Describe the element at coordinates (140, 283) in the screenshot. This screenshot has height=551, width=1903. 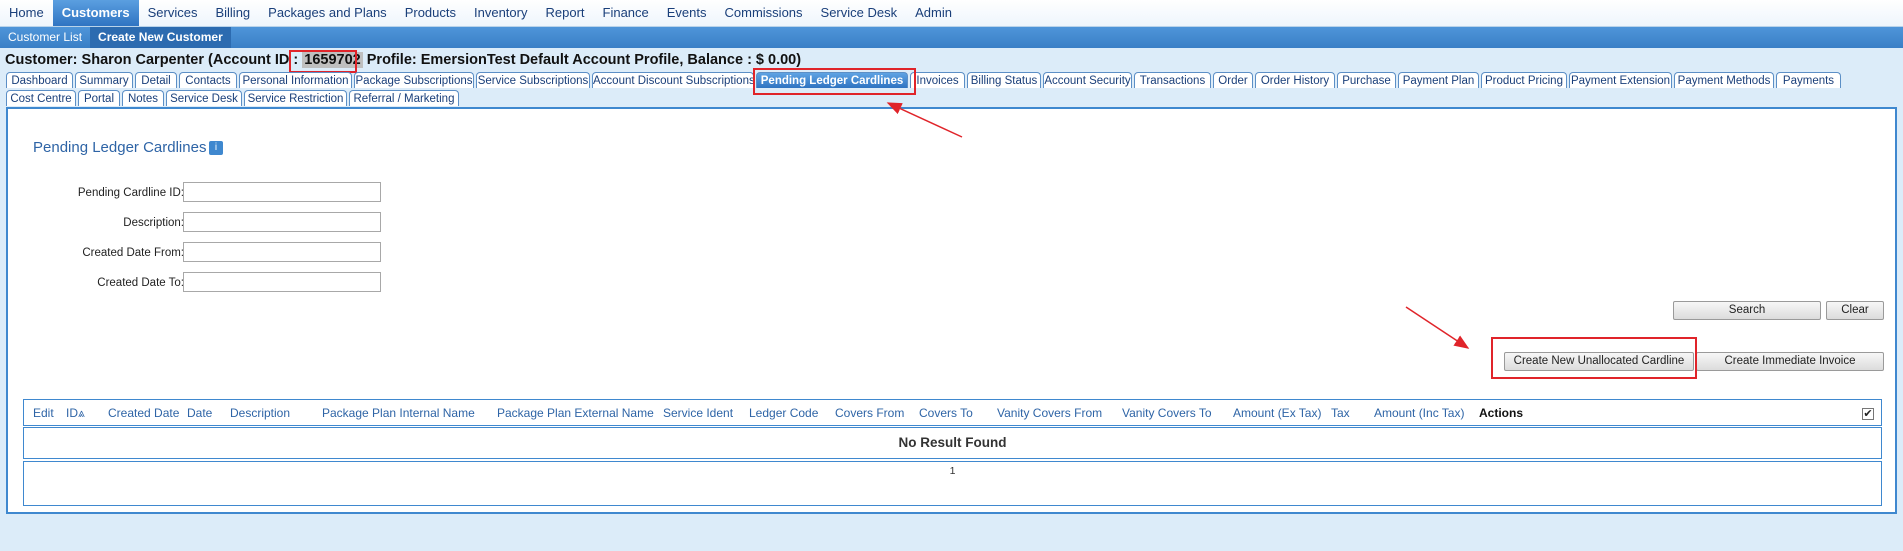
I see `created-date-to-label: Created Date To:` at that location.